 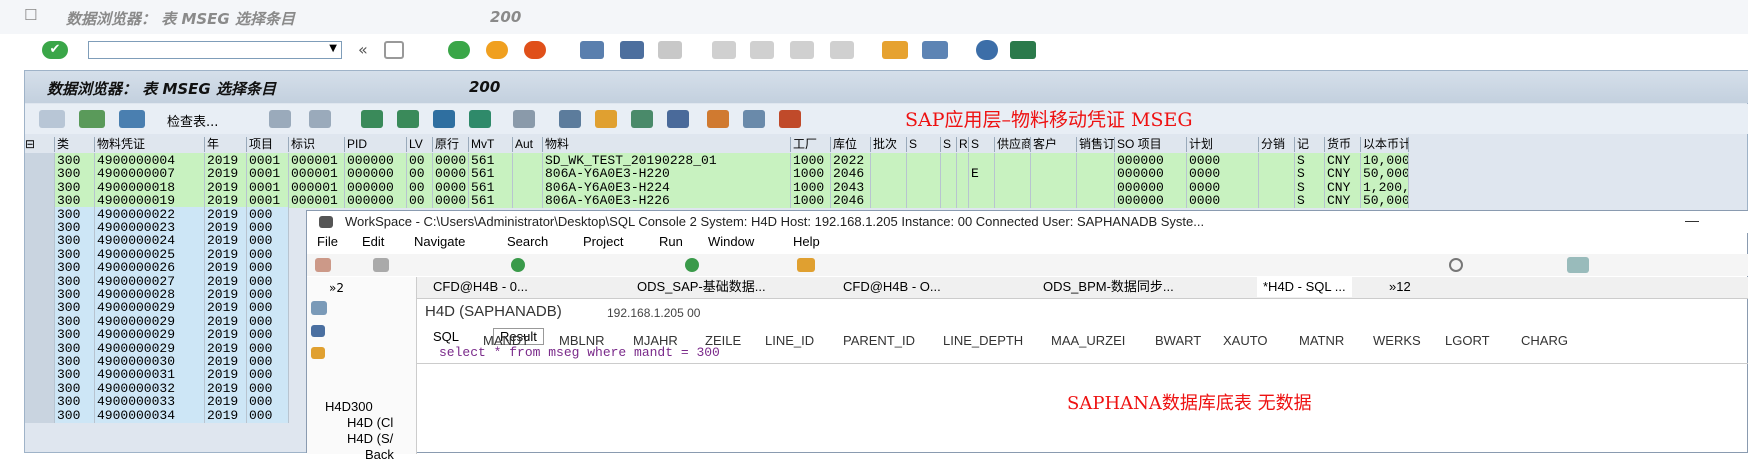 I want to click on column-header: 供应商, so click(x=1013, y=144).